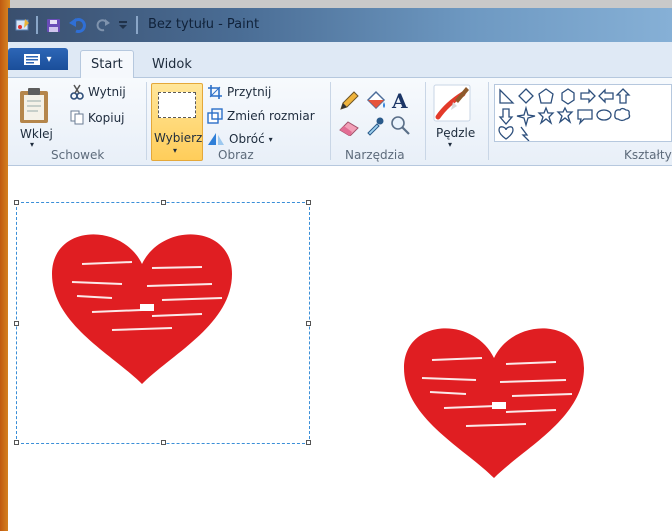 The image size is (672, 531). I want to click on copy-icon, so click(77, 117).